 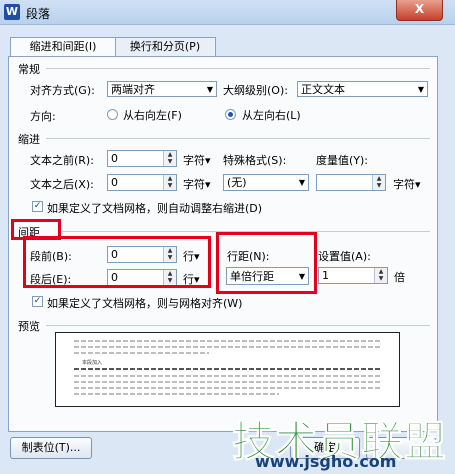 I want to click on watermark-url: www.jsgho.com, so click(x=326, y=461).